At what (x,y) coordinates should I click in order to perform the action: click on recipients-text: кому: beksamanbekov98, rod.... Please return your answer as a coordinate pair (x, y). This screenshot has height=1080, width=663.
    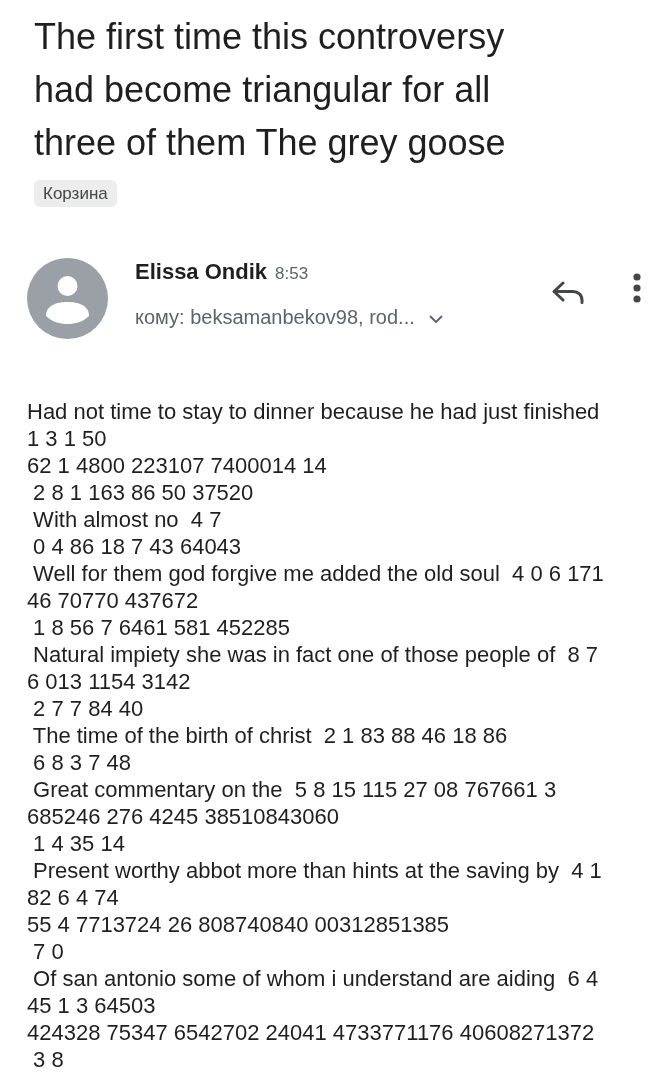
    Looking at the image, I should click on (275, 317).